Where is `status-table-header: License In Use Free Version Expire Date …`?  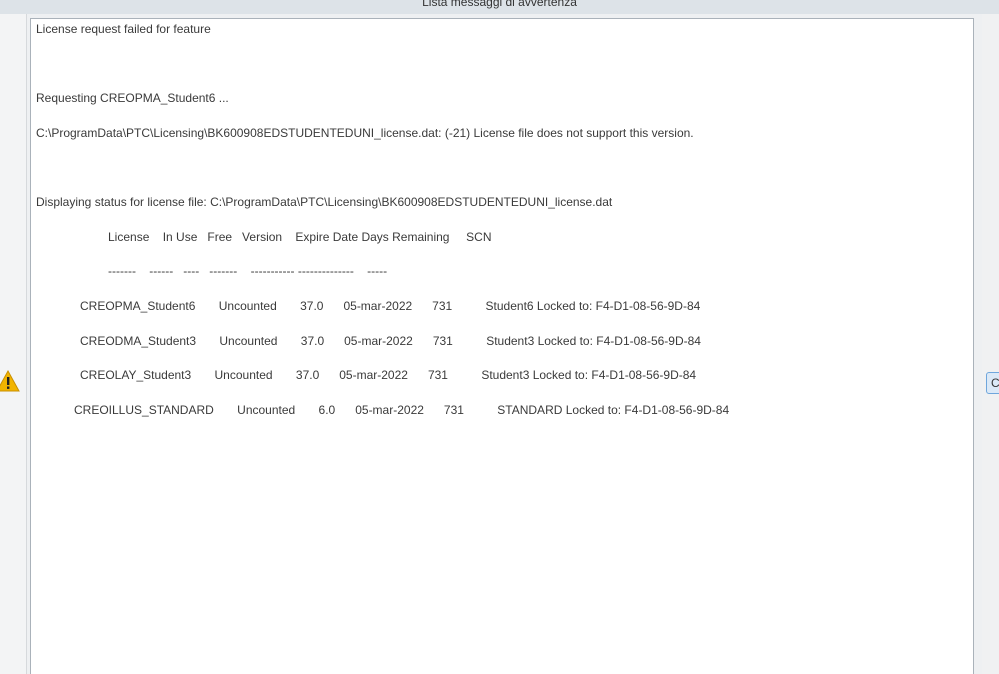 status-table-header: License In Use Free Version Expire Date … is located at coordinates (300, 237).